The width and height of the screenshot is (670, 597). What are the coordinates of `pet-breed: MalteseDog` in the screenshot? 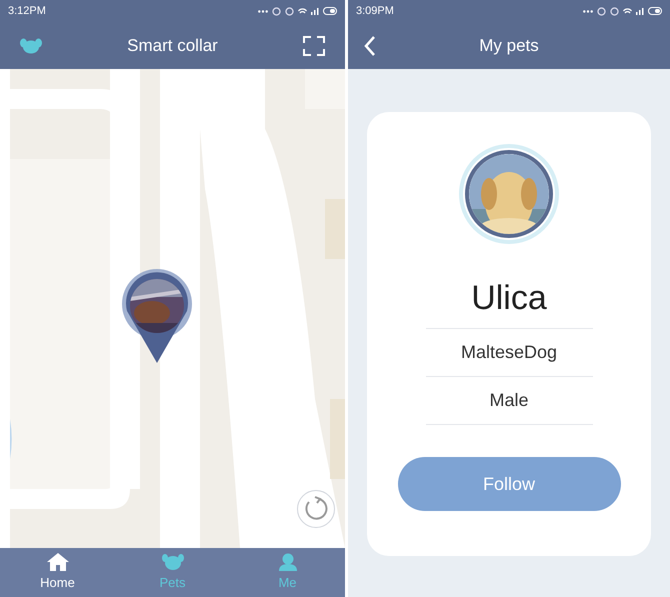 It's located at (509, 352).